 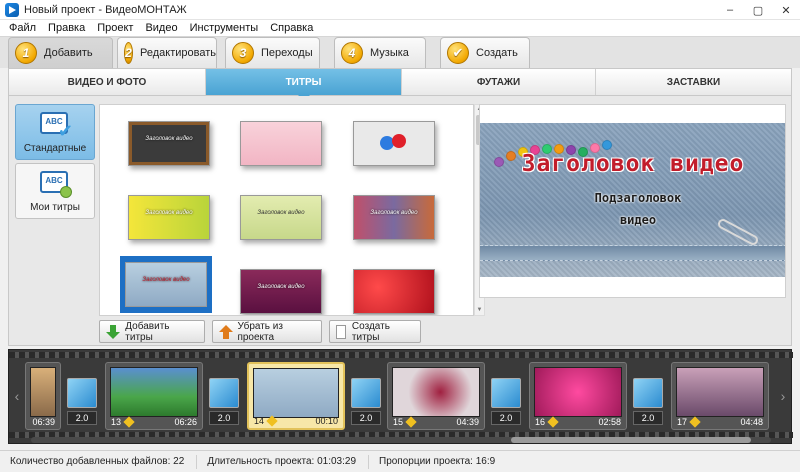 I want to click on menu-video: Видео, so click(x=161, y=28).